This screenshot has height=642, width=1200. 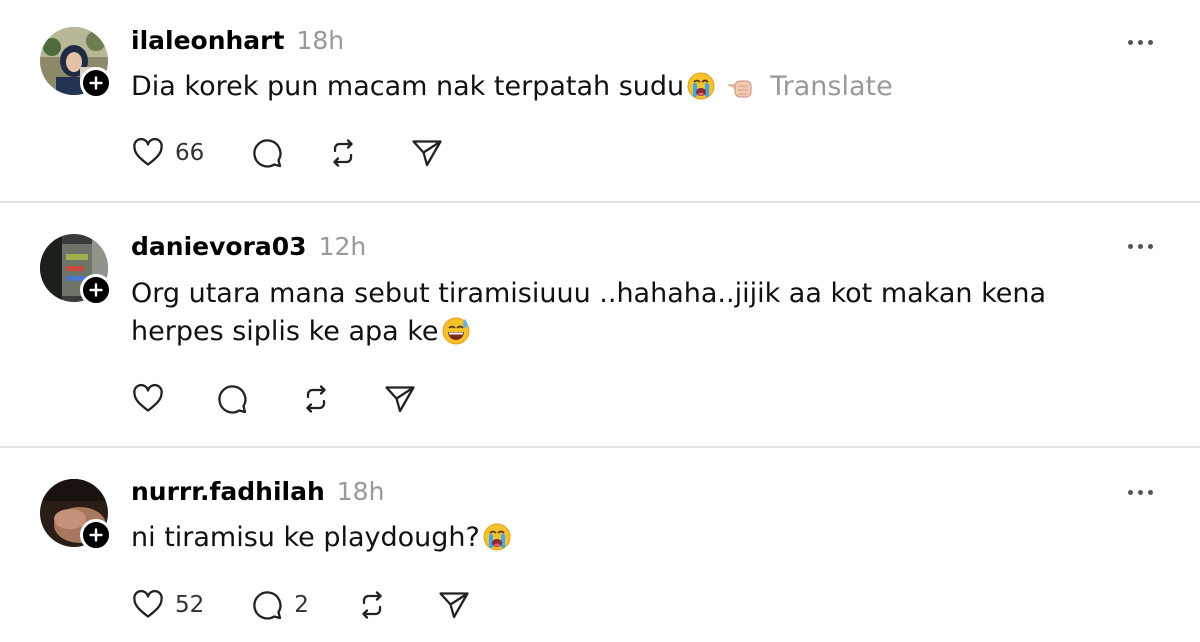 What do you see at coordinates (343, 246) in the screenshot?
I see `timestamp: 12h` at bounding box center [343, 246].